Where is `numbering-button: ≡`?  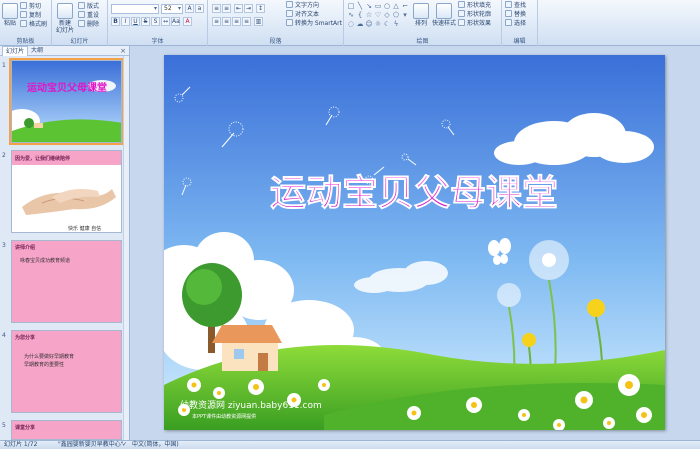 numbering-button: ≡ is located at coordinates (226, 8).